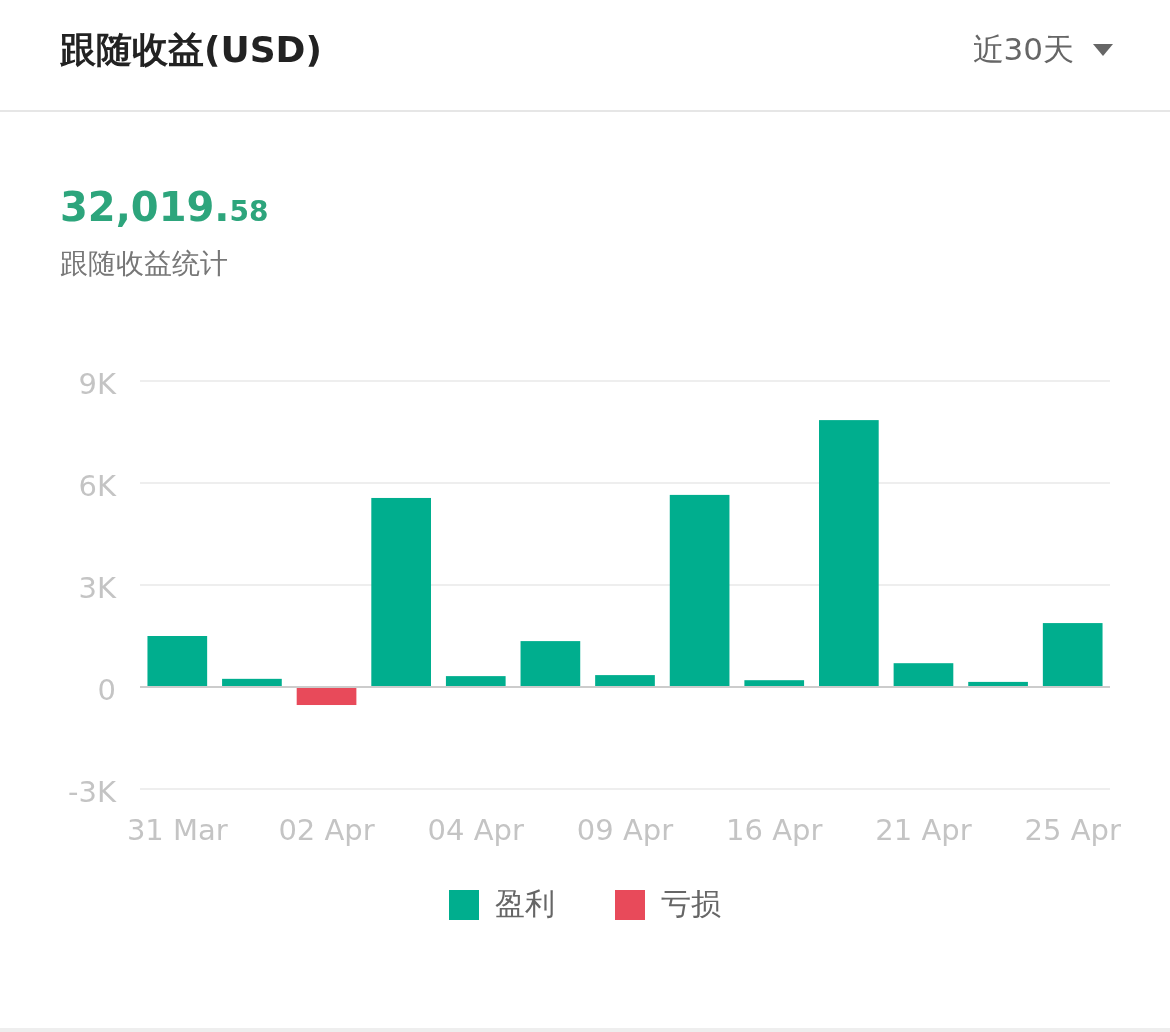 The width and height of the screenshot is (1170, 1032). What do you see at coordinates (165, 207) in the screenshot?
I see `total-amount: 32,019.58` at bounding box center [165, 207].